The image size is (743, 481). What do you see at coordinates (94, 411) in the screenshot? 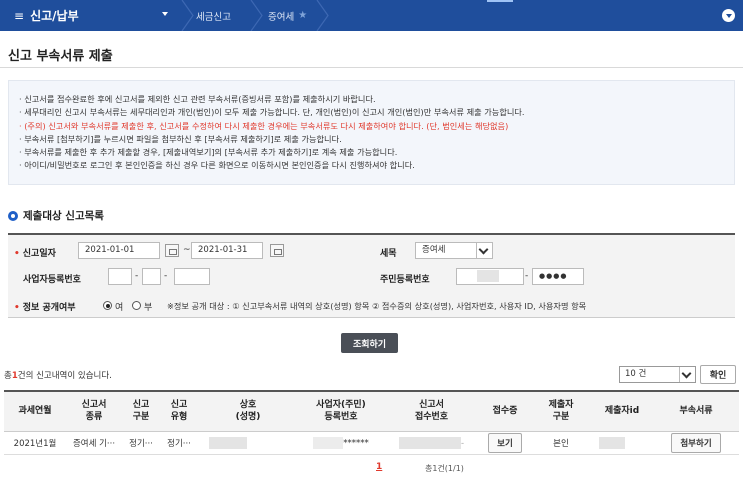
I see `col-header: 신고서 종류` at bounding box center [94, 411].